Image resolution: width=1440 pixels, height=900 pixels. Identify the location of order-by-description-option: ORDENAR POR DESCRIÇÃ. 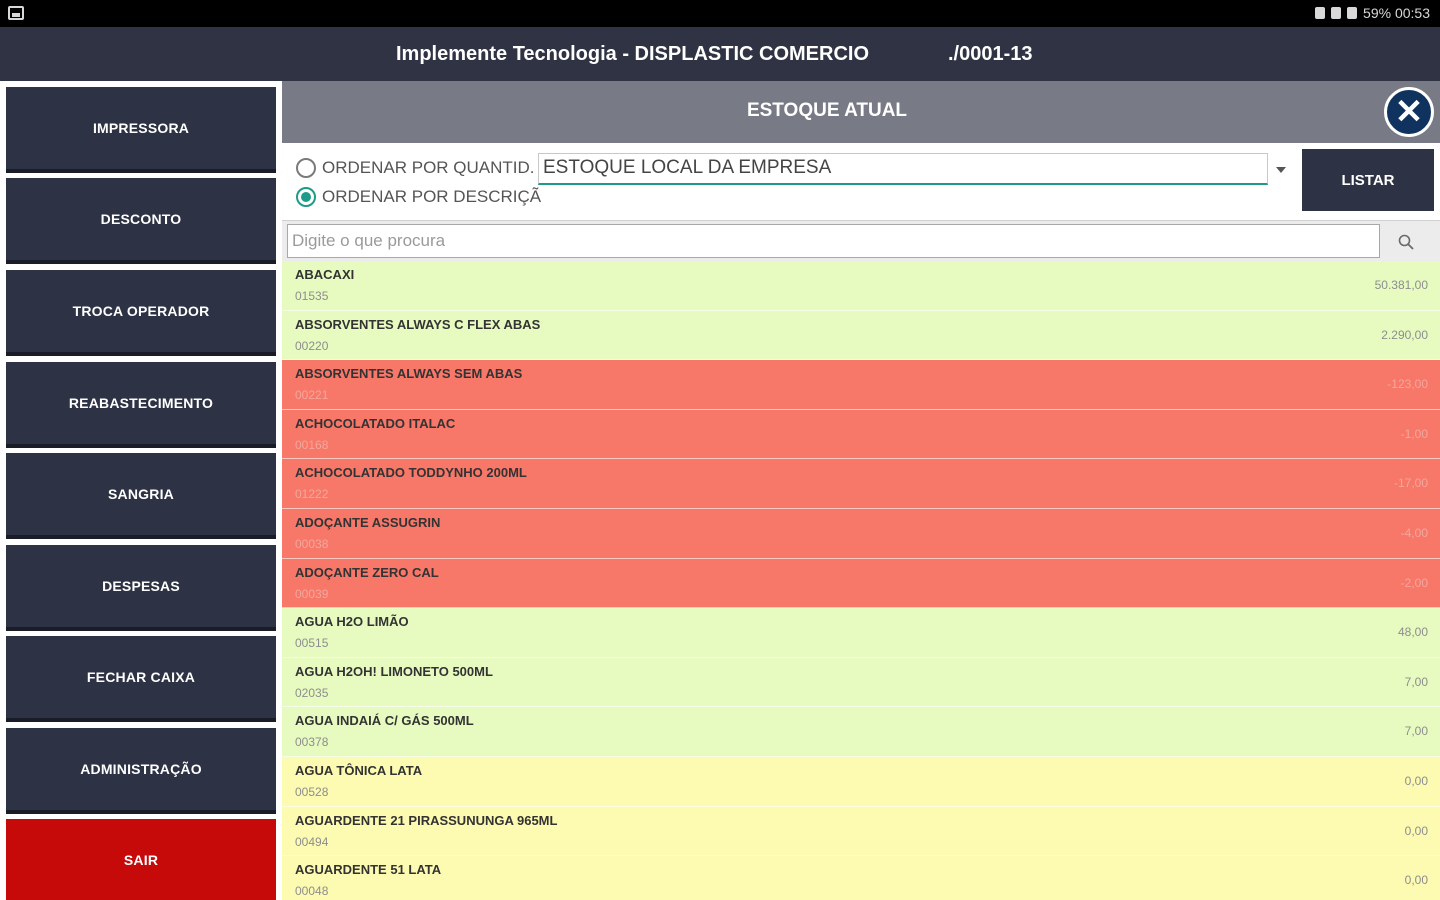
(418, 197).